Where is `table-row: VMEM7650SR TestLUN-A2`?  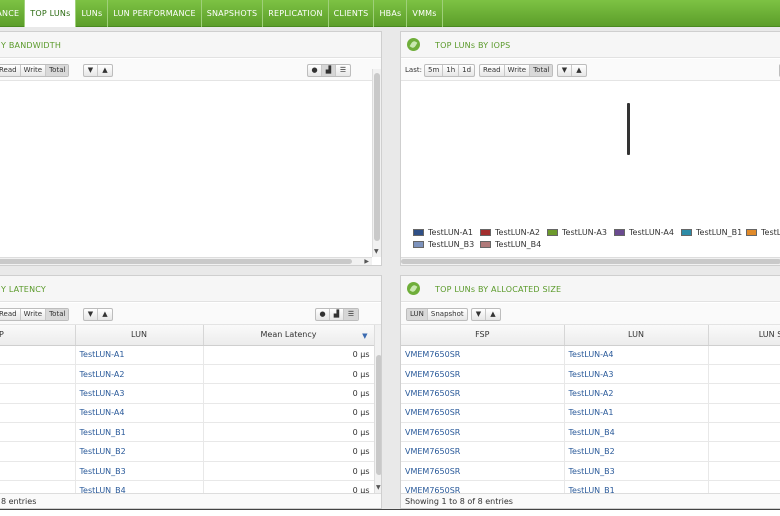
table-row: VMEM7650SR TestLUN-A2 is located at coordinates (590, 393).